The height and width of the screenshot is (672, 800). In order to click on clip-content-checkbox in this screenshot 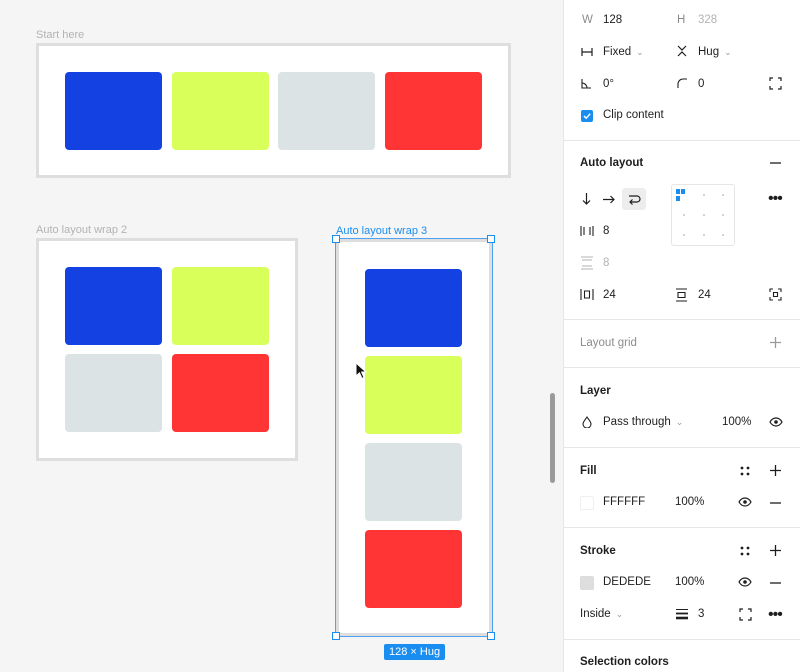, I will do `click(587, 116)`.